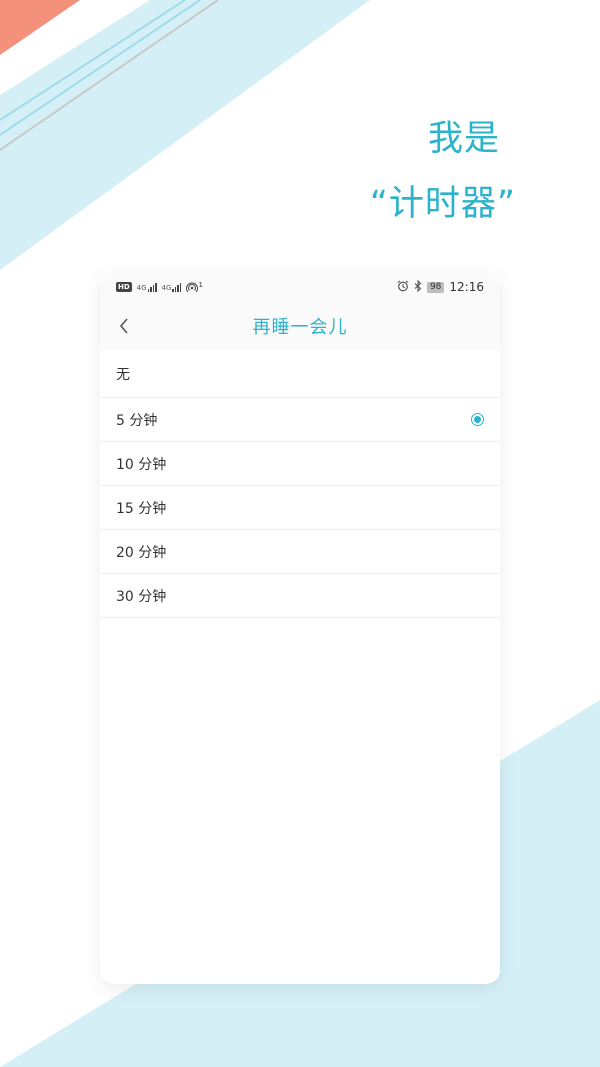 The height and width of the screenshot is (1067, 600). I want to click on app-bar: 再睡一会儿, so click(300, 326).